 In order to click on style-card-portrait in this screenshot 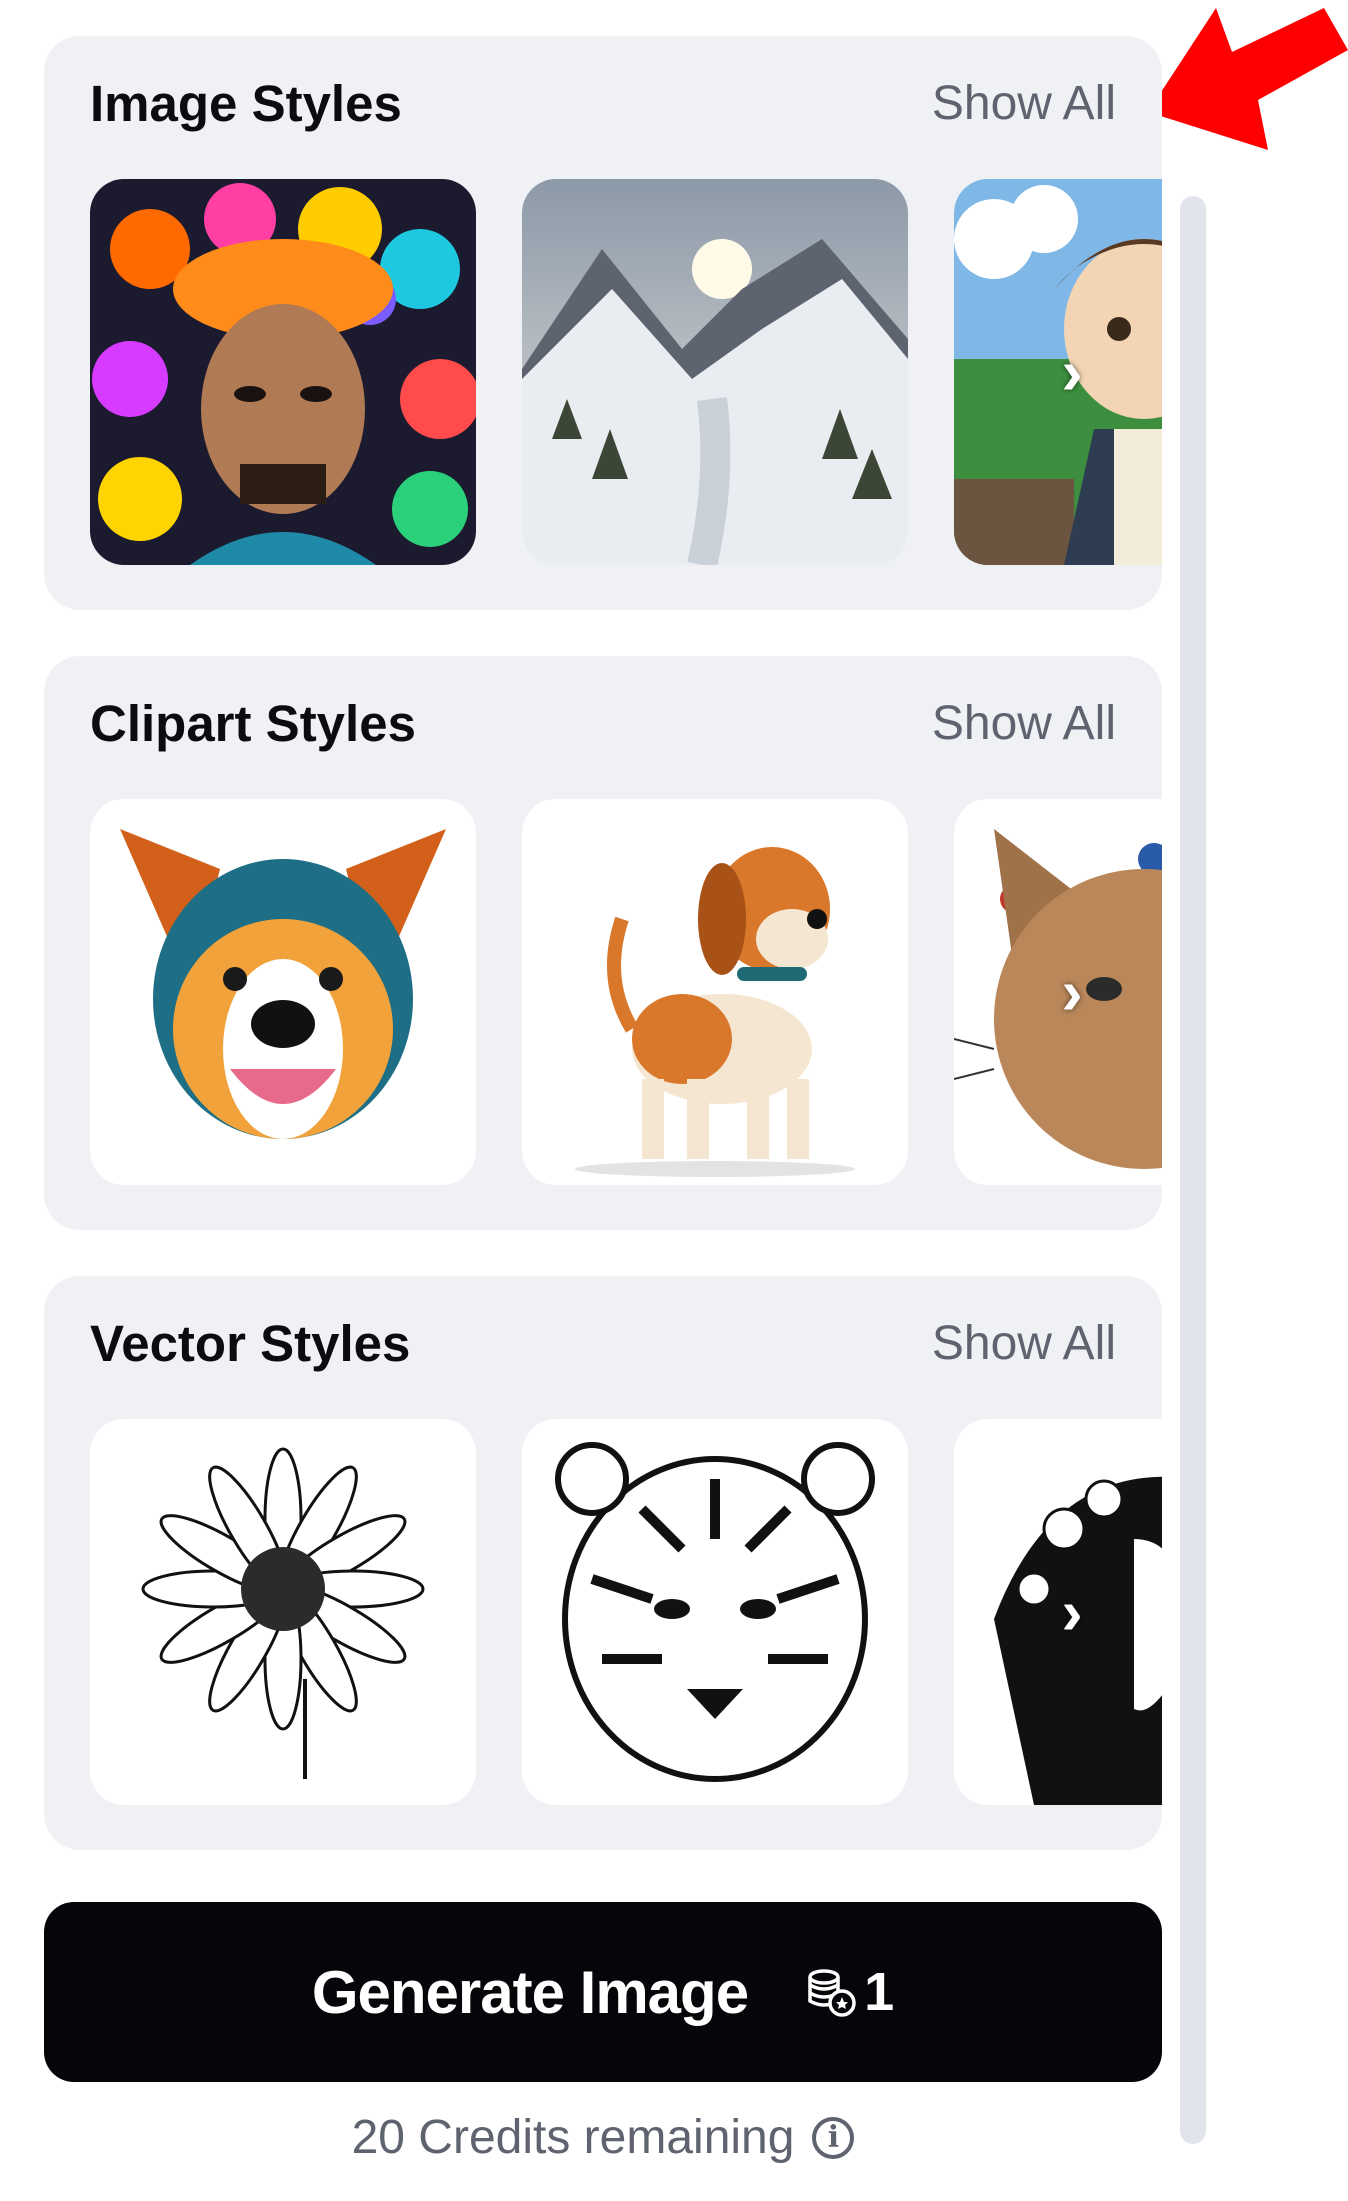, I will do `click(283, 372)`.